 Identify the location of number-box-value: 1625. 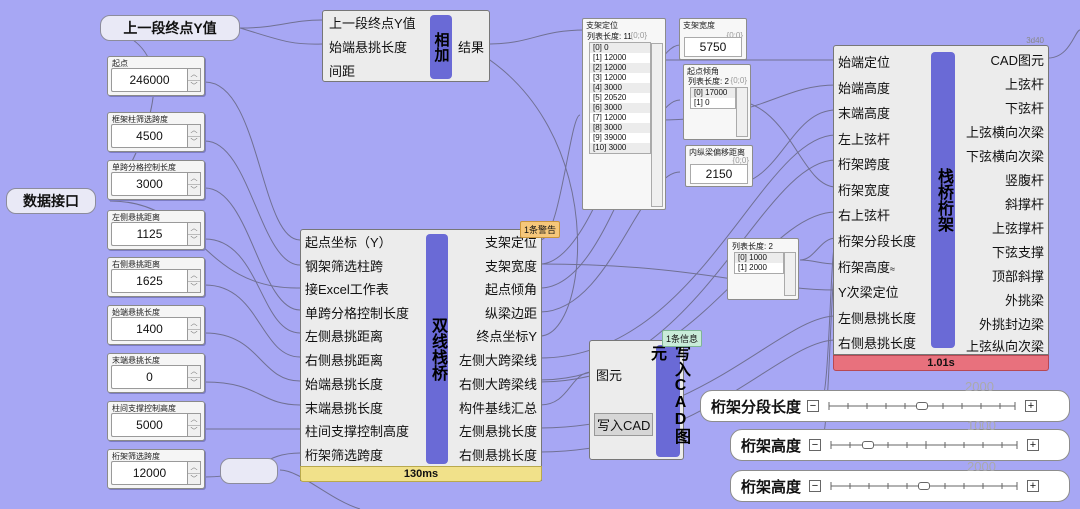
(149, 281).